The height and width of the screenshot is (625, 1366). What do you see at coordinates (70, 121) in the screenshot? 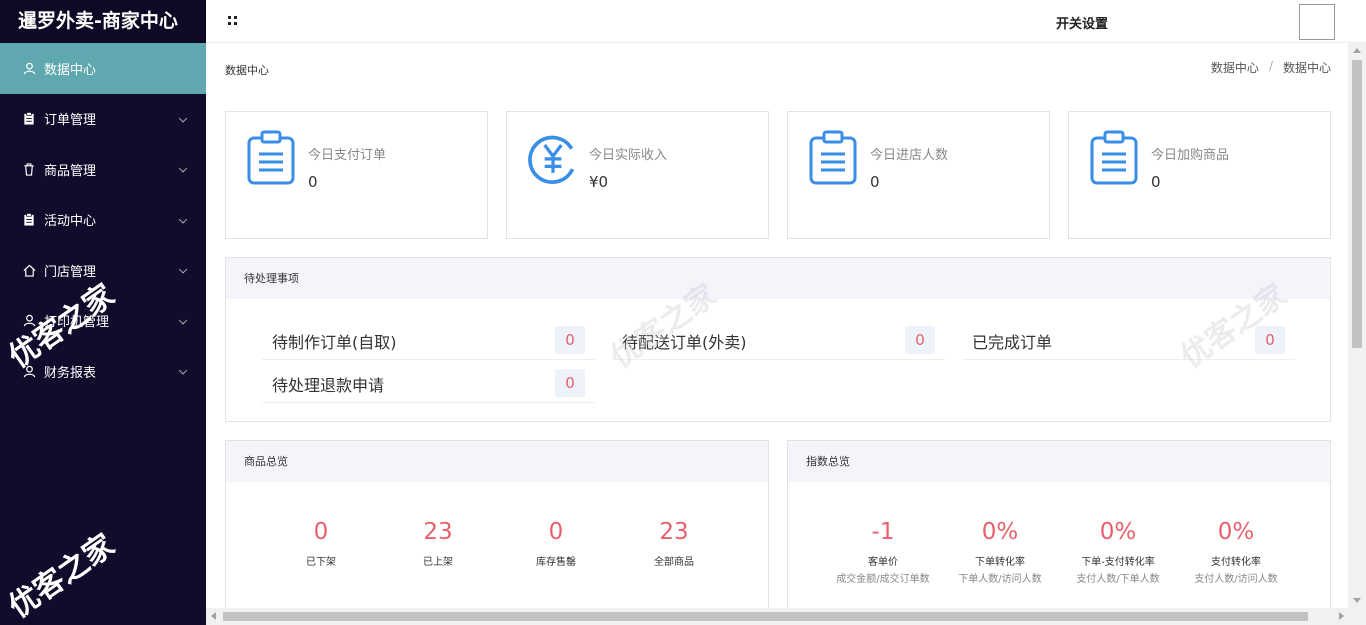
I see `sidebar-item-label: 订单管理` at bounding box center [70, 121].